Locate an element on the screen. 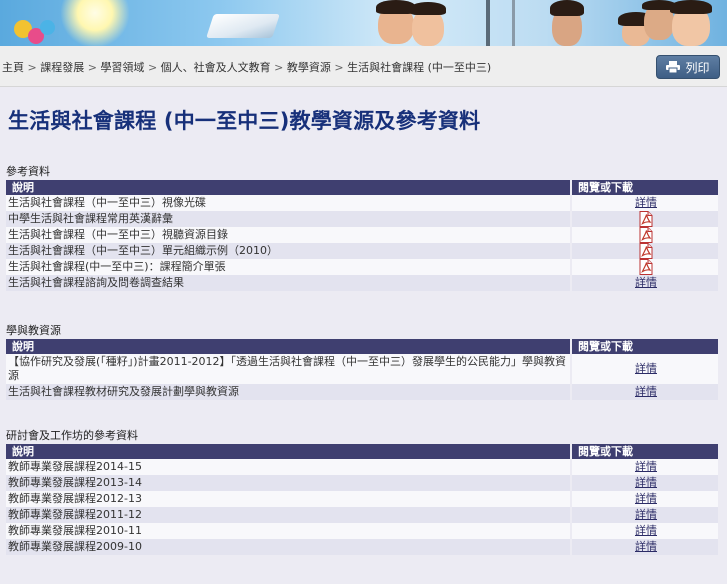 Image resolution: width=727 pixels, height=584 pixels. table-row: 生活與社會課程(中一至中三)：課程簡介單張 is located at coordinates (362, 267).